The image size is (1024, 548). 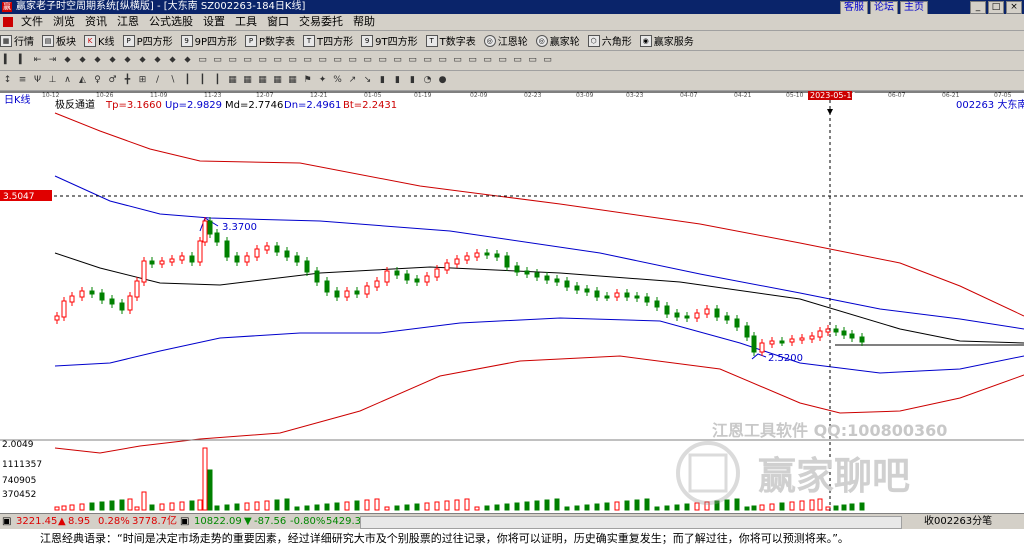 I want to click on analysis-tool-icon: %, so click(x=337, y=80).